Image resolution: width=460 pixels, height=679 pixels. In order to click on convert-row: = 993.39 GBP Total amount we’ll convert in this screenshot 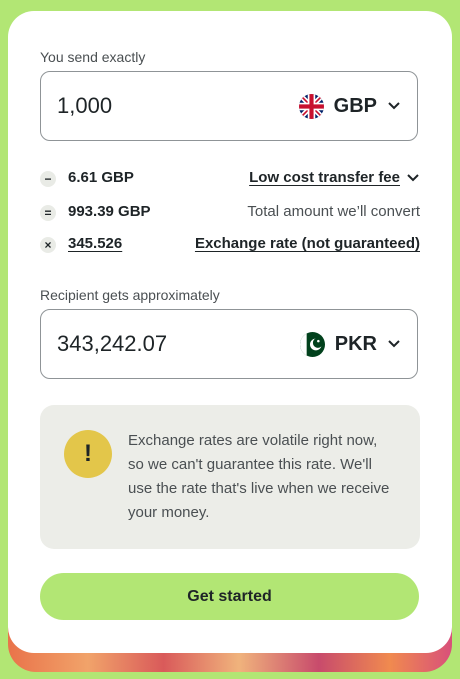, I will do `click(230, 213)`.